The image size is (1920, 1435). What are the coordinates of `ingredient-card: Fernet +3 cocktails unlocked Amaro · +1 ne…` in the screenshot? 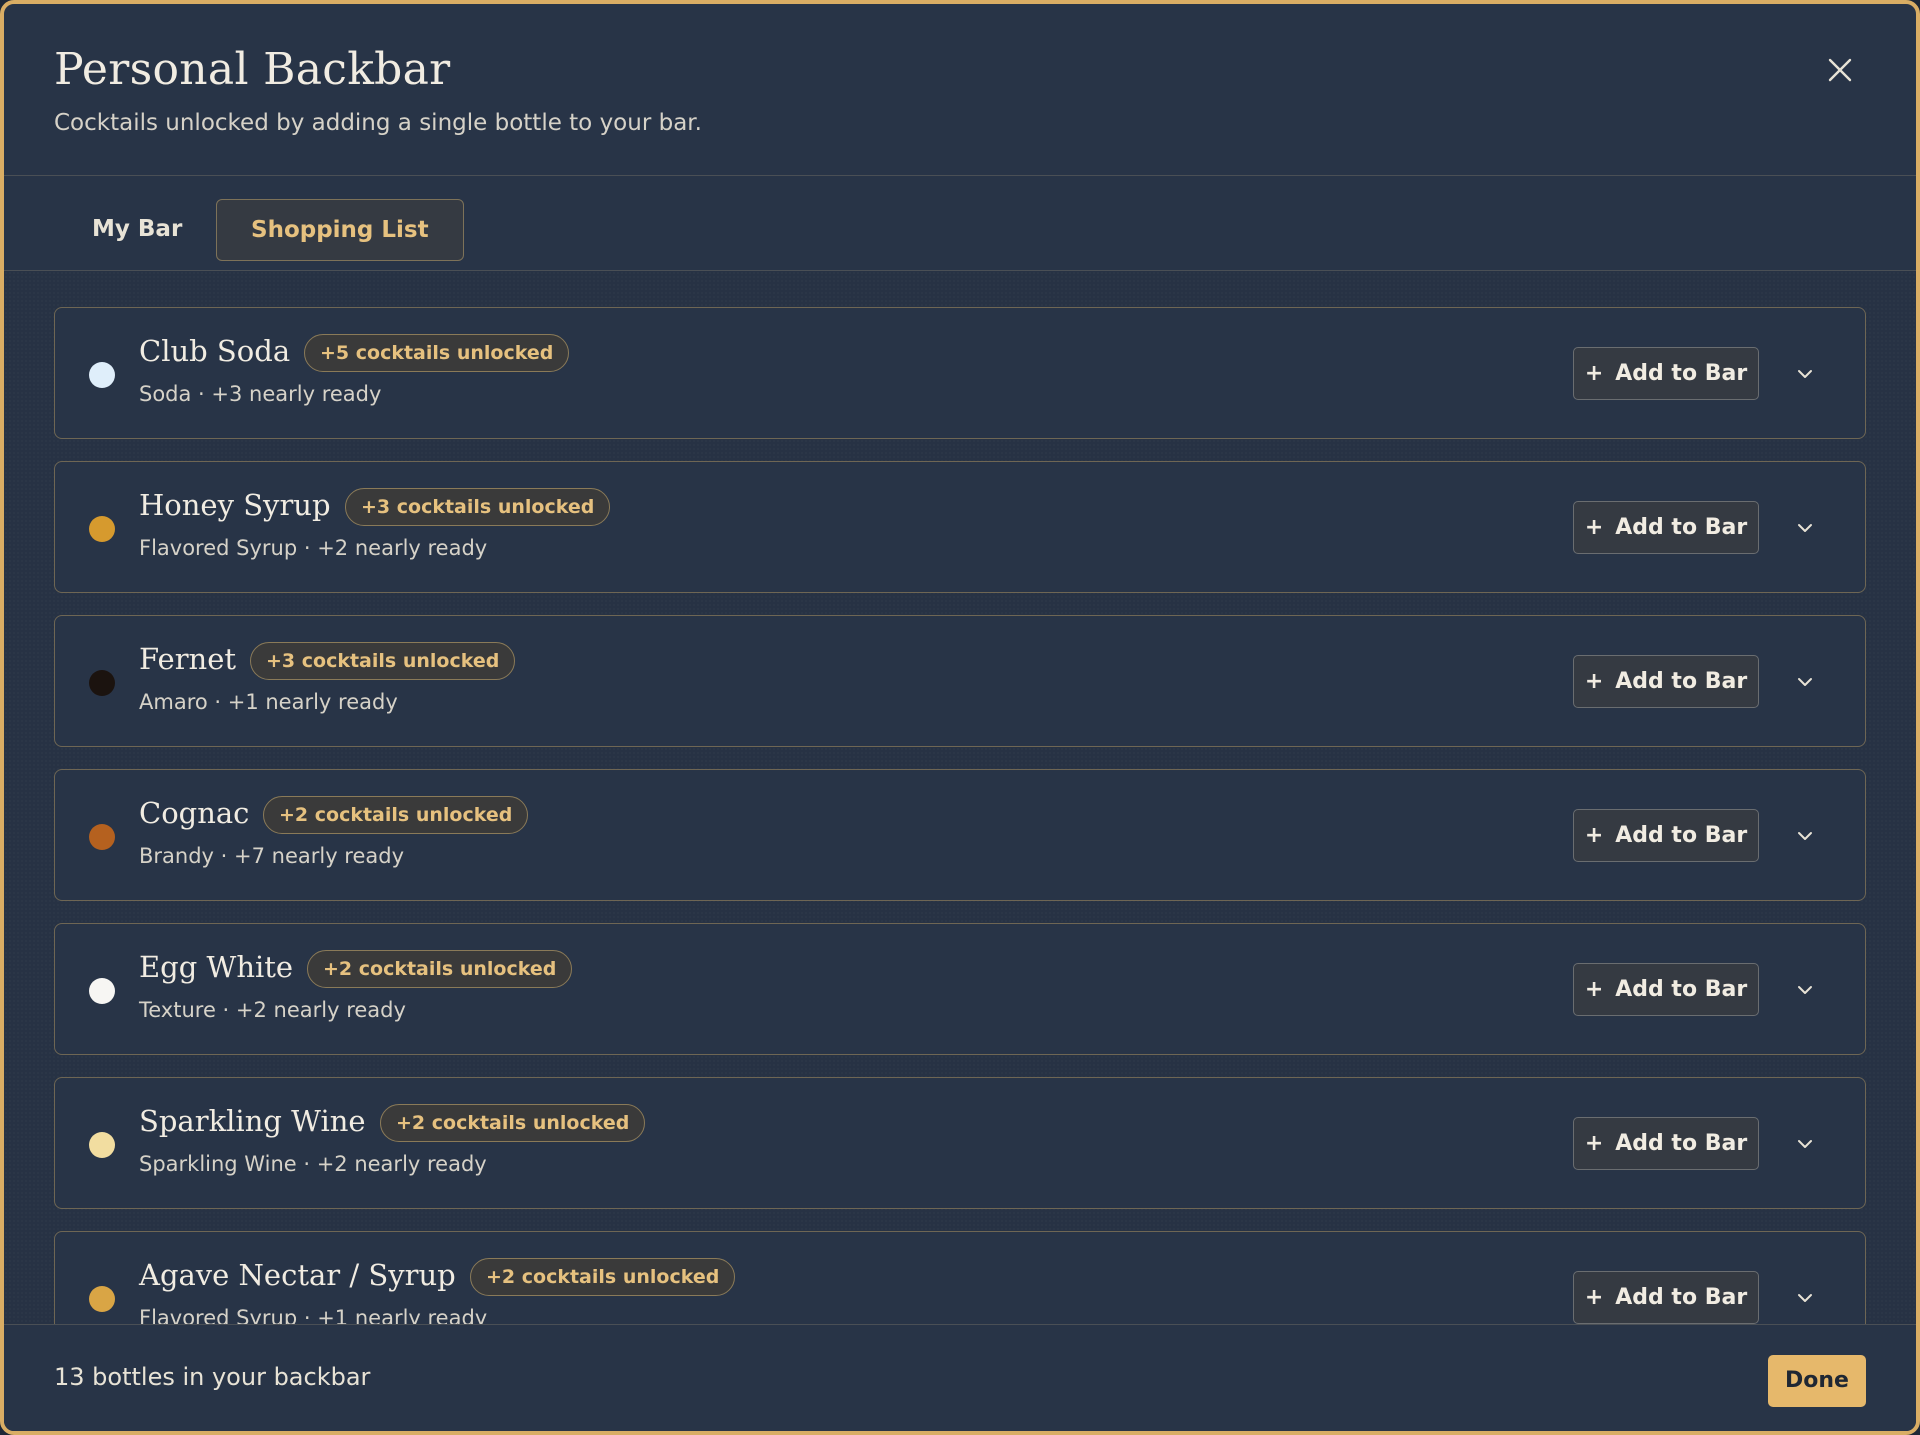 It's located at (960, 681).